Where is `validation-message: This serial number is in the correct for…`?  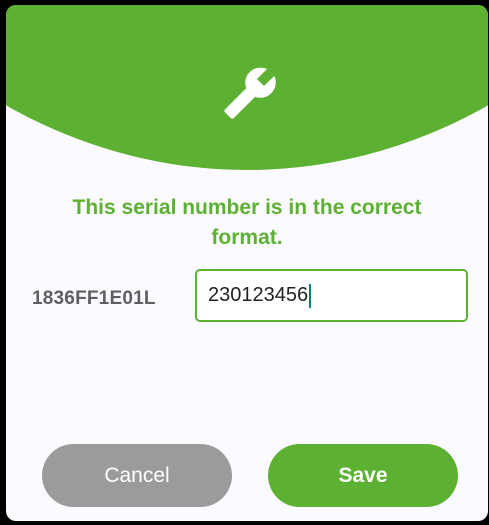 validation-message: This serial number is in the correct for… is located at coordinates (247, 222).